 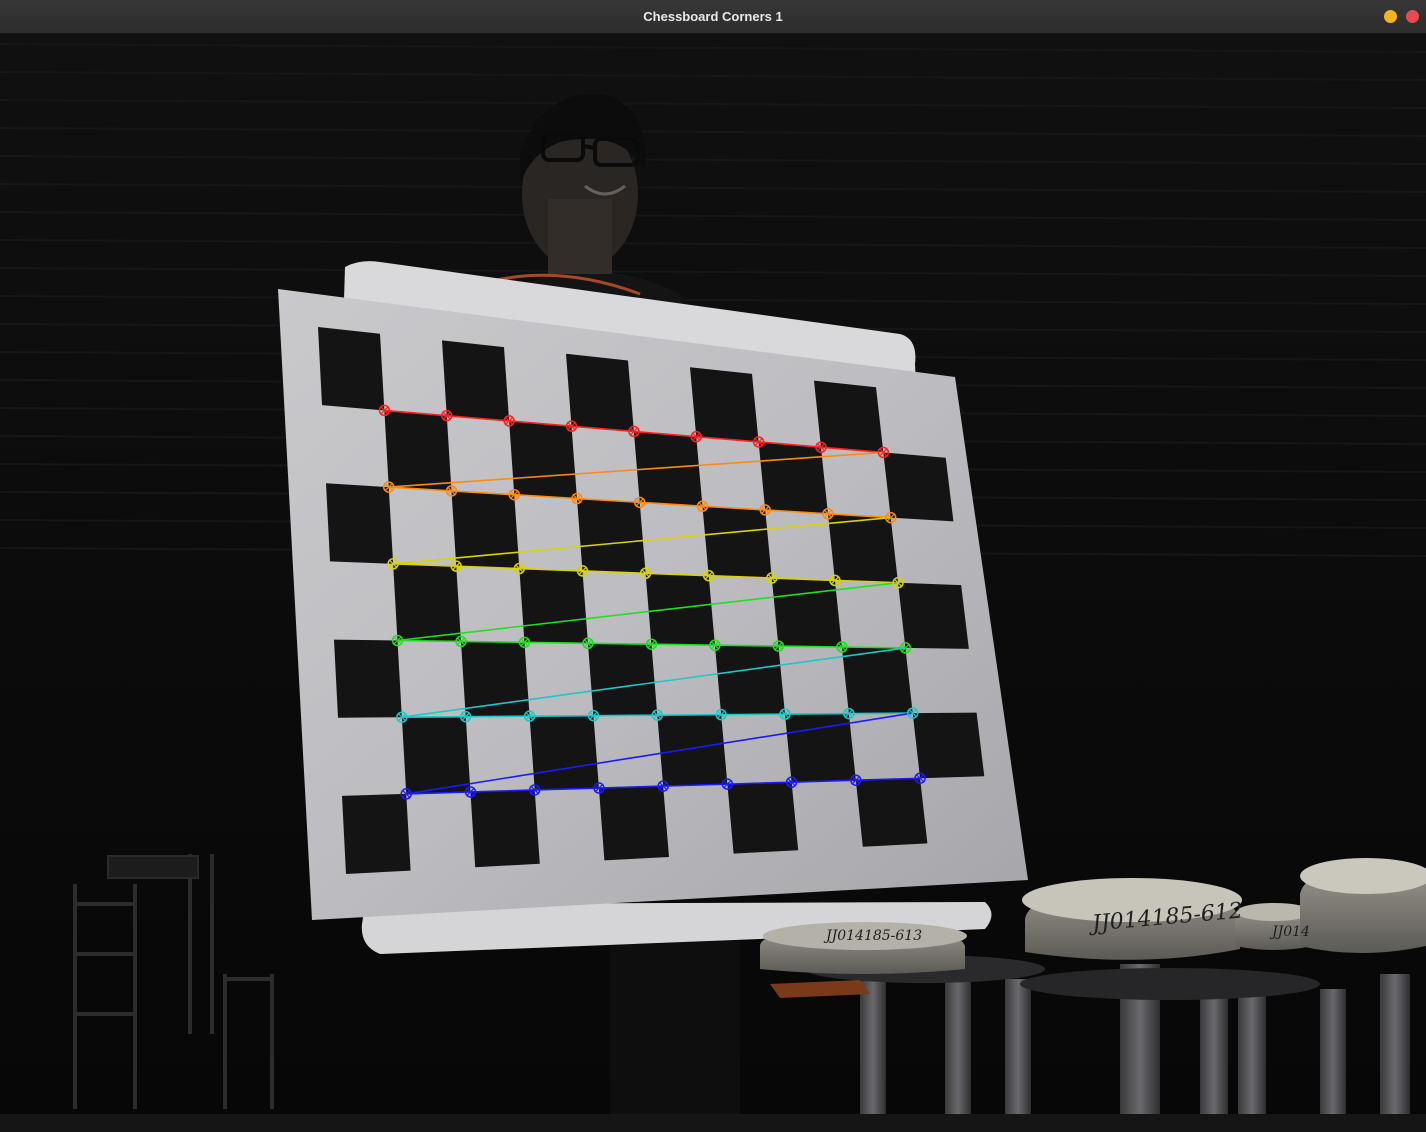 What do you see at coordinates (713, 1123) in the screenshot?
I see `window-bottom-edge` at bounding box center [713, 1123].